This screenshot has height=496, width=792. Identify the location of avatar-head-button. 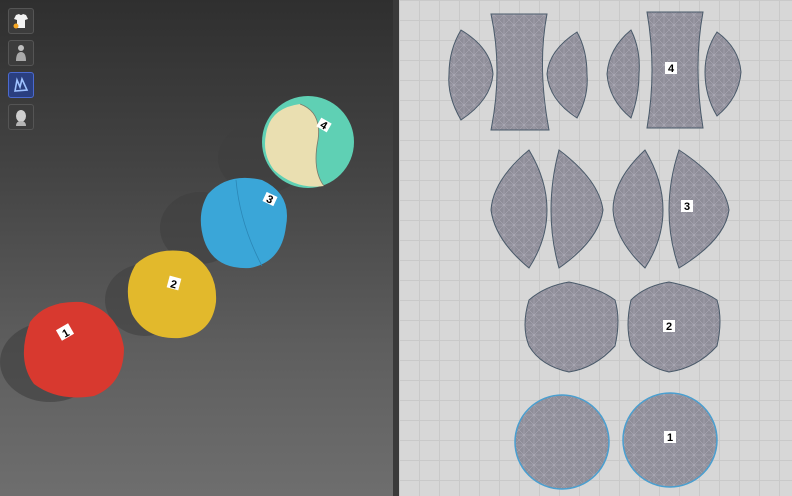
(21, 117).